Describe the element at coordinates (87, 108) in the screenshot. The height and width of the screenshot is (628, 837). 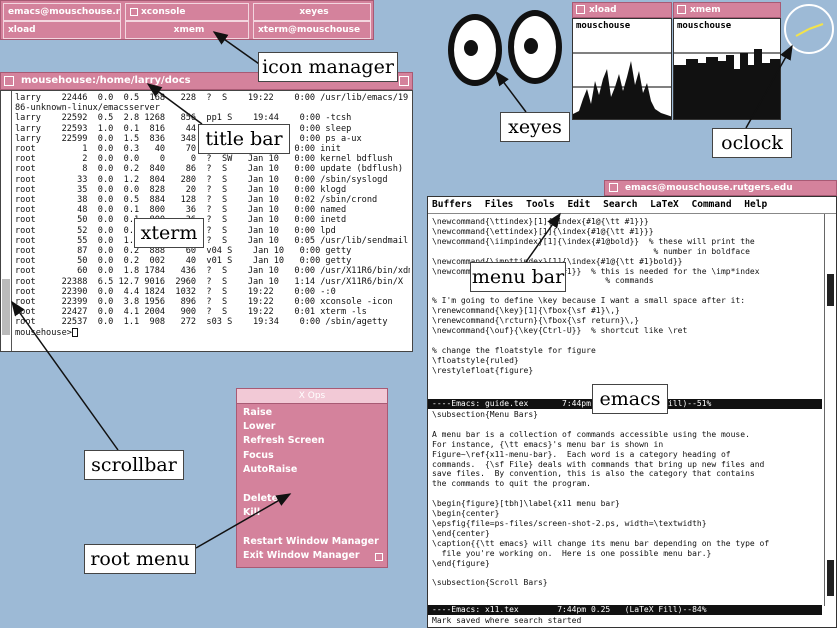
I see `terminal-line: 86-unknown-linux/emacsserver` at that location.